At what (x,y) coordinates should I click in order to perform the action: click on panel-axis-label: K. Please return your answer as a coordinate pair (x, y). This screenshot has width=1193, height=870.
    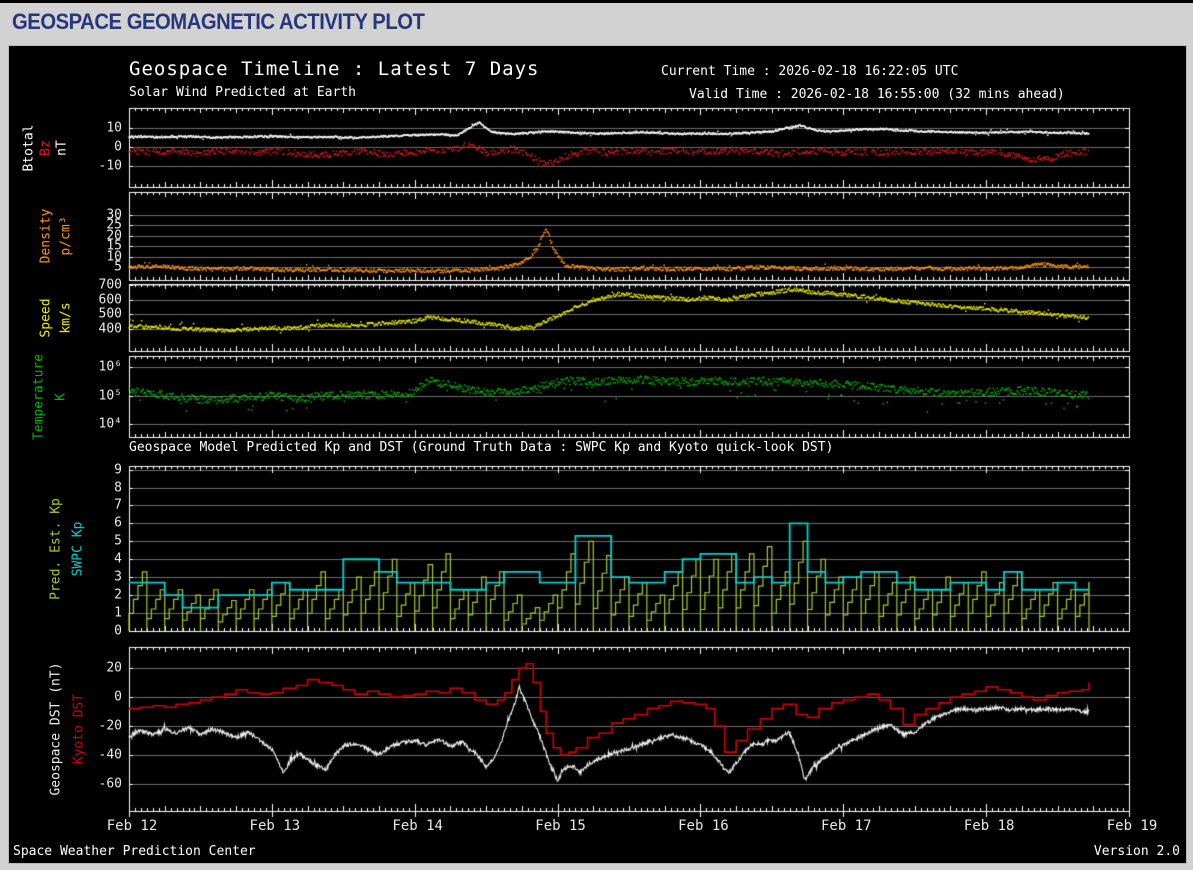
    Looking at the image, I should click on (61, 396).